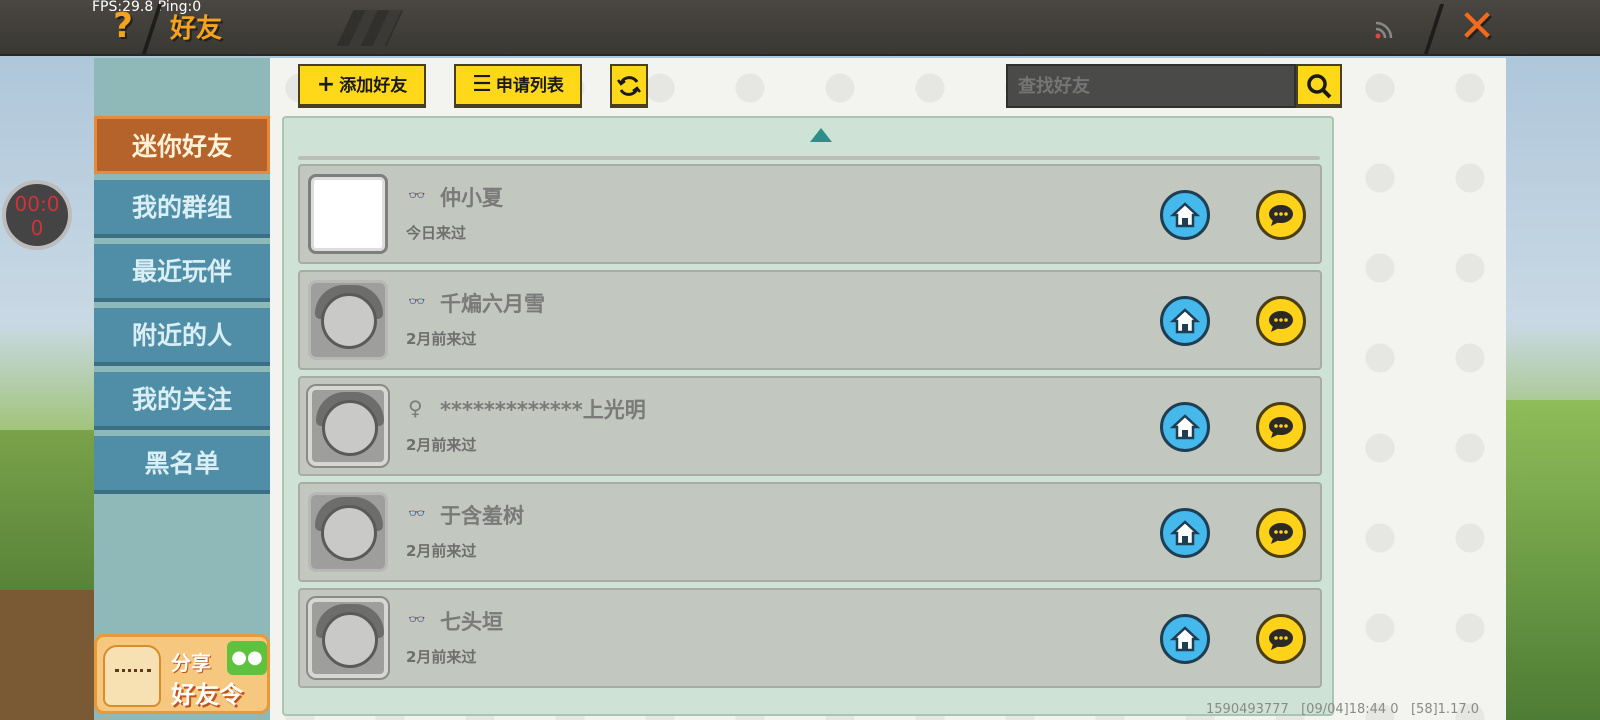 The height and width of the screenshot is (720, 1600). Describe the element at coordinates (1477, 27) in the screenshot. I see `close-button: ✕` at that location.